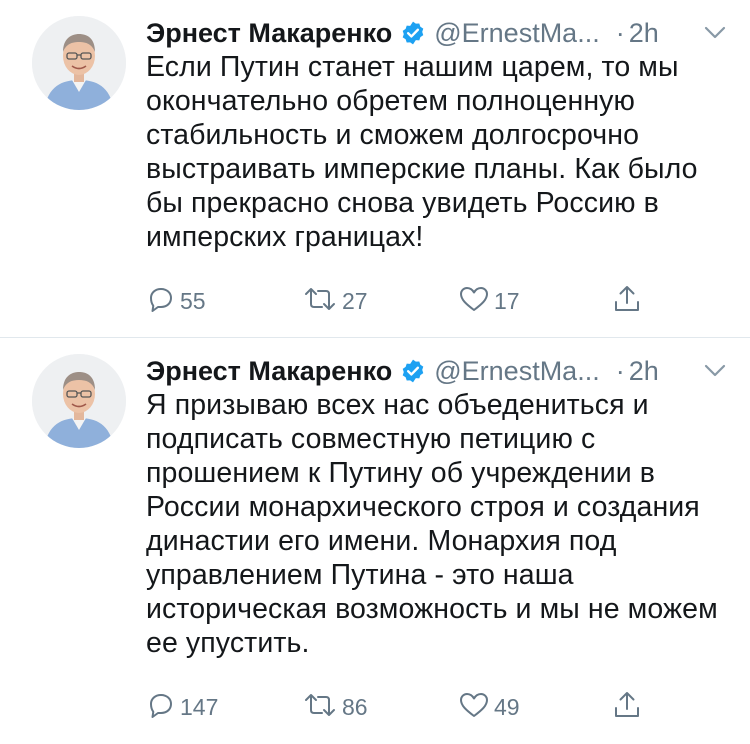 This screenshot has height=744, width=750. What do you see at coordinates (380, 301) in the screenshot?
I see `retweet-button: 27` at bounding box center [380, 301].